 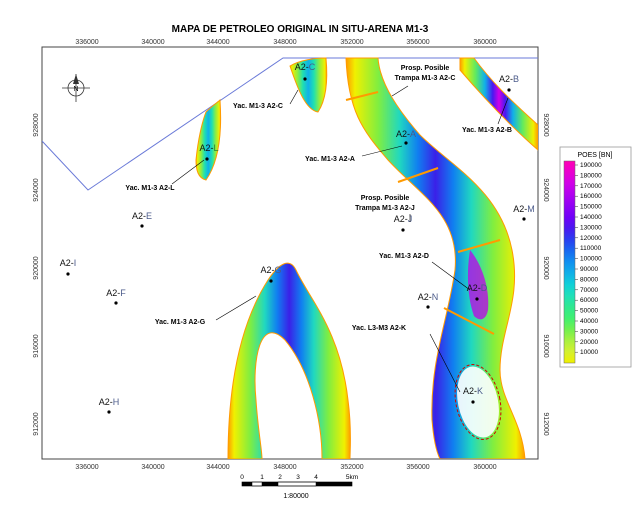 What do you see at coordinates (589, 331) in the screenshot?
I see `legend-value: 30000` at bounding box center [589, 331].